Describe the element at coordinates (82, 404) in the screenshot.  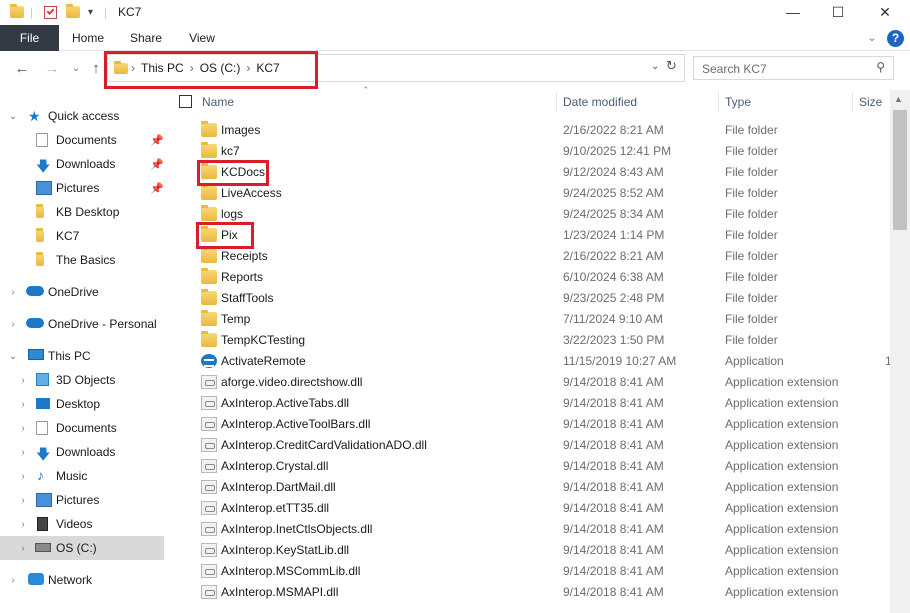
I see `sidebar-item-desktop: › Desktop` at that location.